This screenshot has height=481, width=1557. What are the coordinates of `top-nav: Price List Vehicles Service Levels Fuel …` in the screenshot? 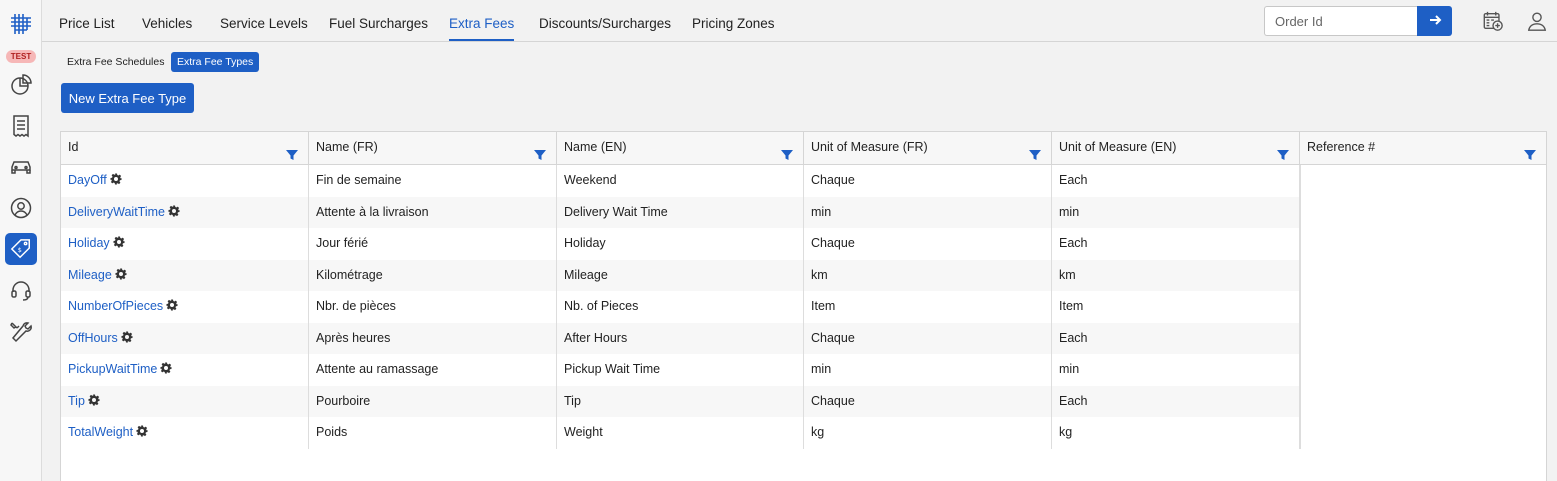 It's located at (799, 21).